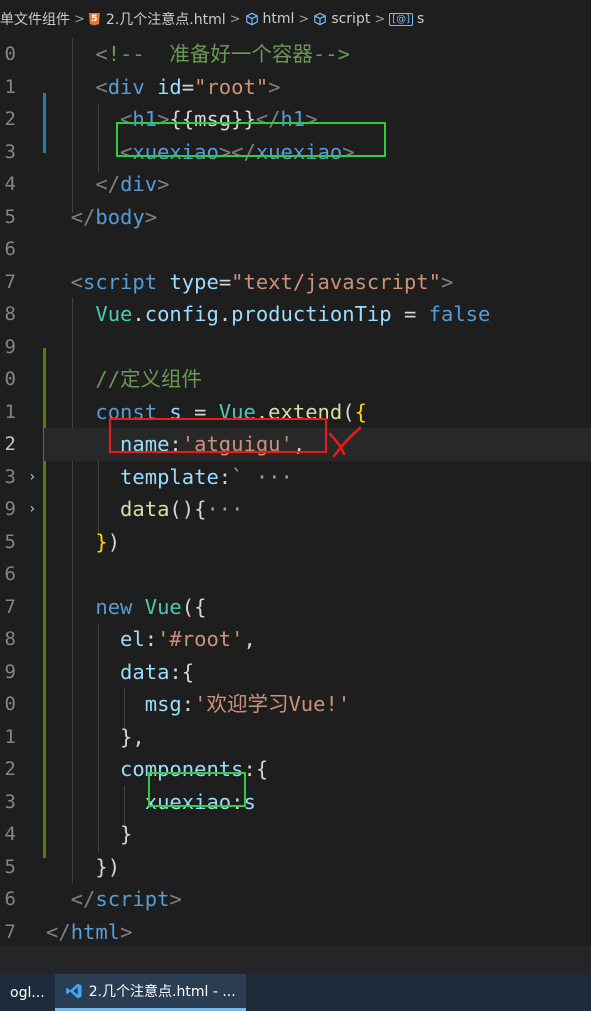 Image resolution: width=591 pixels, height=1011 pixels. What do you see at coordinates (182, 671) in the screenshot?
I see `code-token: :{` at bounding box center [182, 671].